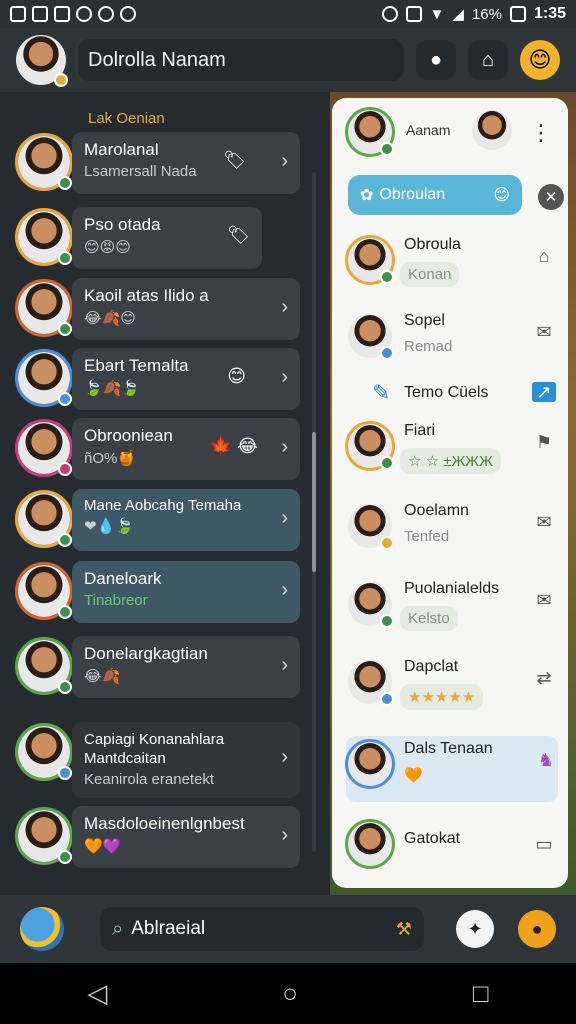 The height and width of the screenshot is (1024, 576). Describe the element at coordinates (544, 678) in the screenshot. I see `message-icon: ⇄` at that location.